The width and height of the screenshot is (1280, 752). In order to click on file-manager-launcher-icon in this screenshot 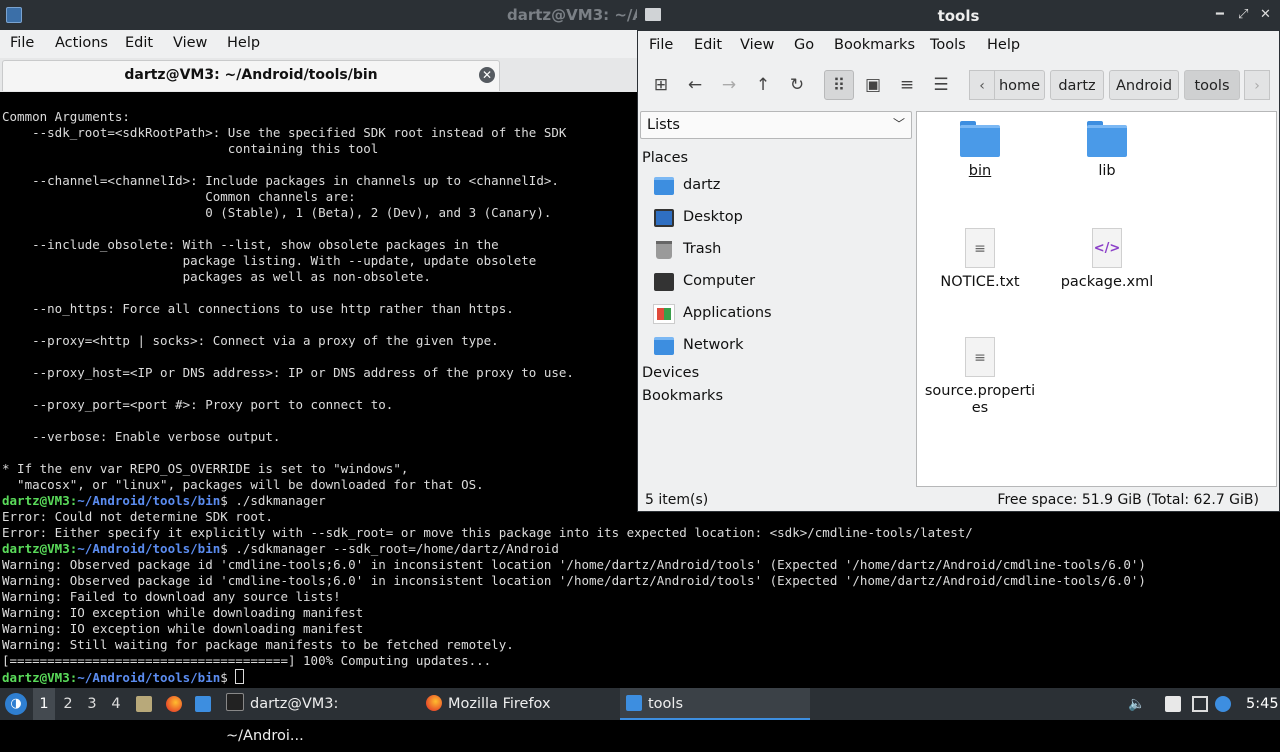, I will do `click(144, 704)`.